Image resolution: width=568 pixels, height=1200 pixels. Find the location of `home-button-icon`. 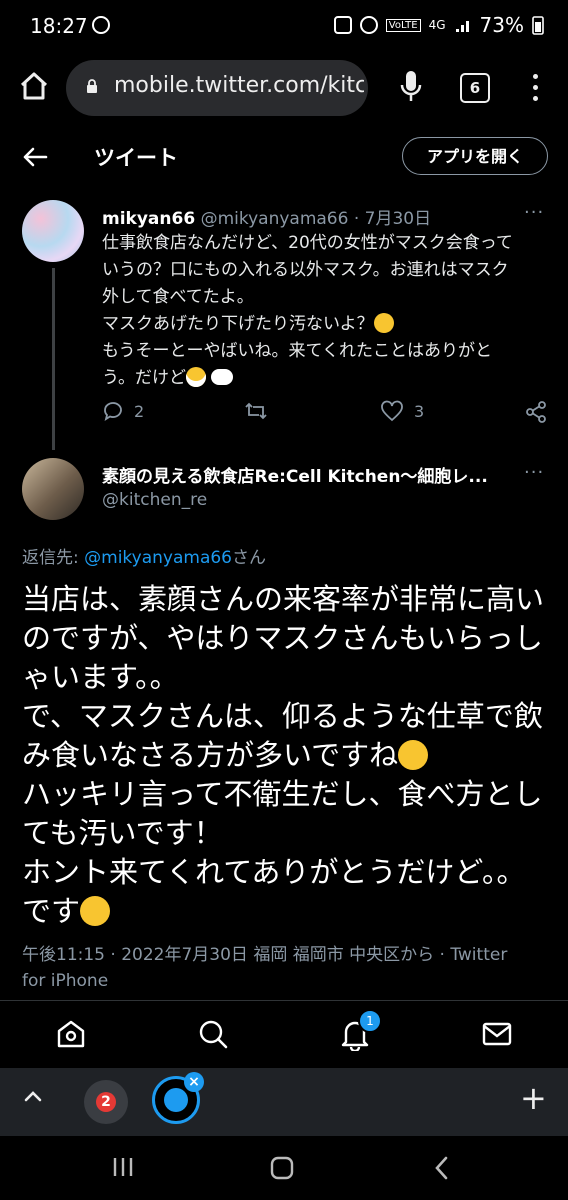

home-button-icon is located at coordinates (282, 1168).